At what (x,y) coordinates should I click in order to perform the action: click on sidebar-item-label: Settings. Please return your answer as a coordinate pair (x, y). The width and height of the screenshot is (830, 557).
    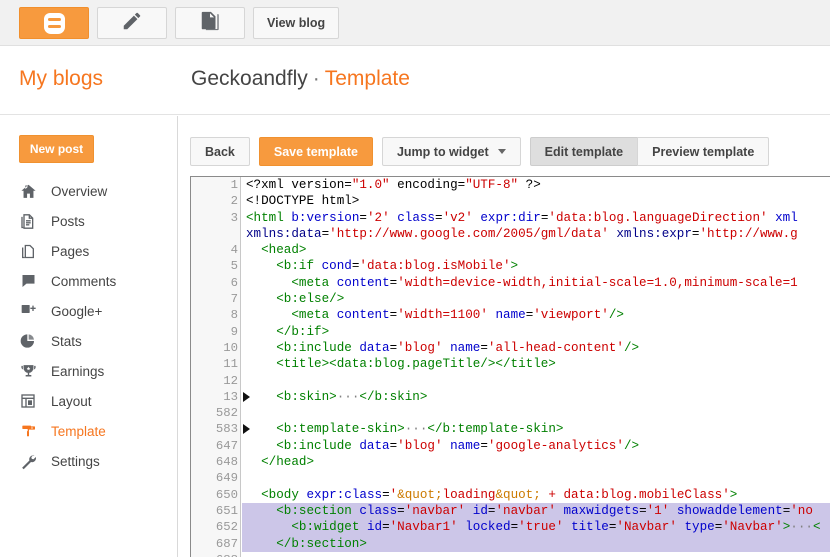
    Looking at the image, I should click on (75, 461).